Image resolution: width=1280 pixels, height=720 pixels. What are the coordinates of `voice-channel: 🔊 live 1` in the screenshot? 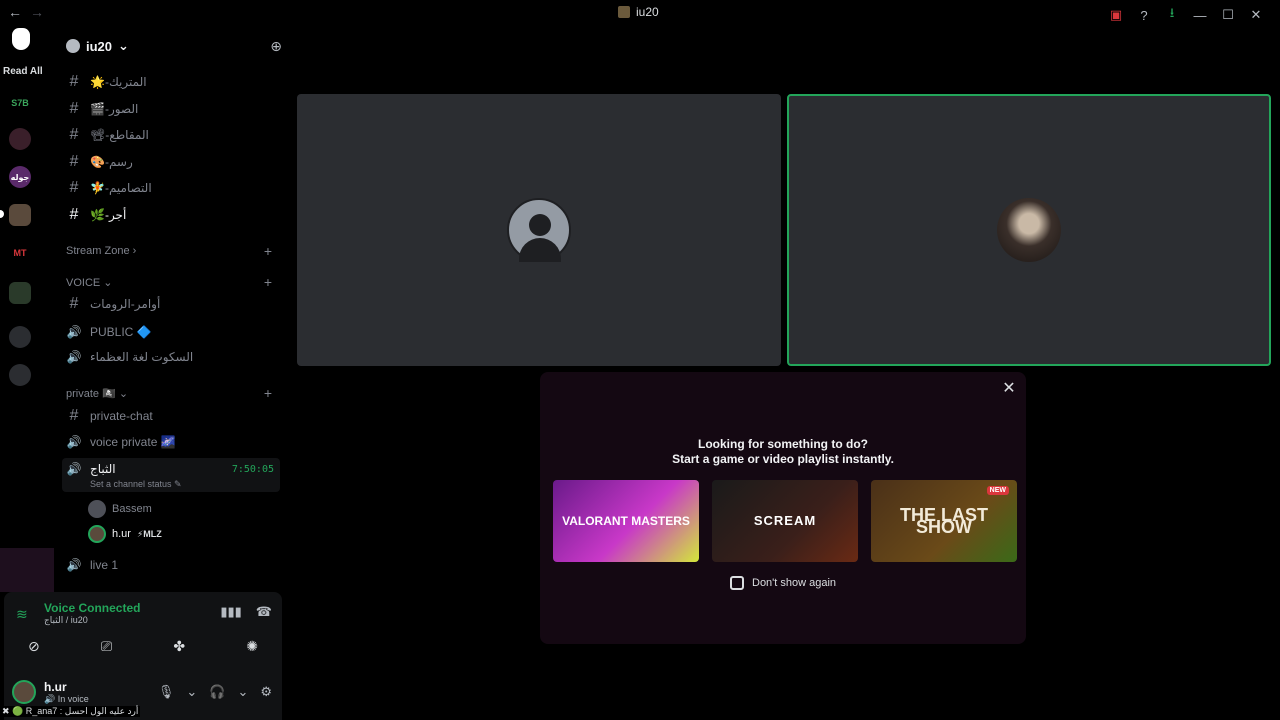 It's located at (171, 565).